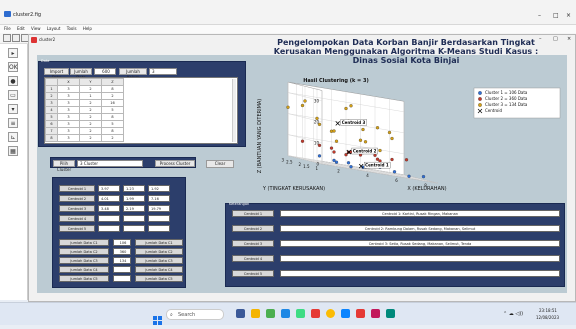  What do you see at coordinates (13, 95) in the screenshot?
I see `edit-tool-icon: ▭` at bounding box center [13, 95].